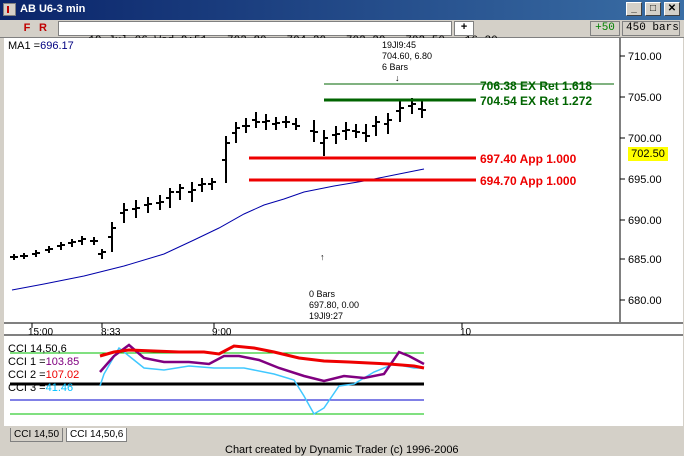  Describe the element at coordinates (41, 46) in the screenshot. I see `ma-label: MA1 =696.17` at that location.